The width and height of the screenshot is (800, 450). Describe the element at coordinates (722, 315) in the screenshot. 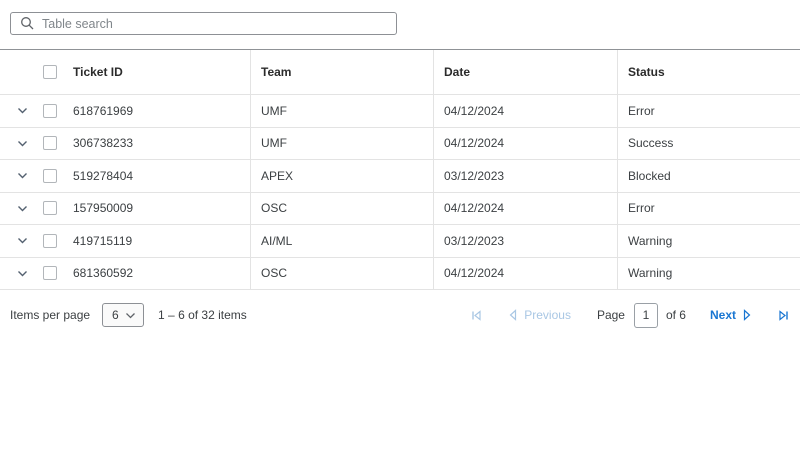

I see `next-label: Next` at that location.